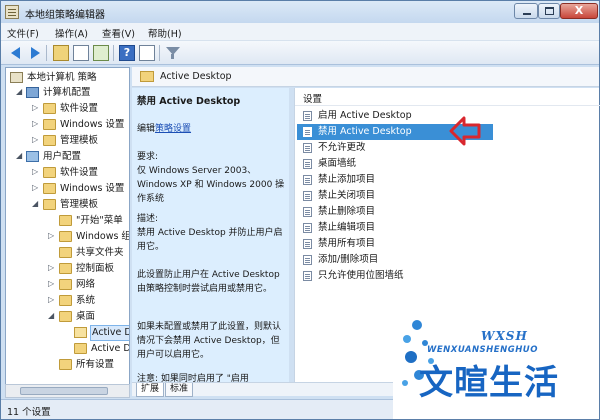 Image resolution: width=600 pixels, height=420 pixels. I want to click on filter-icon, so click(173, 53).